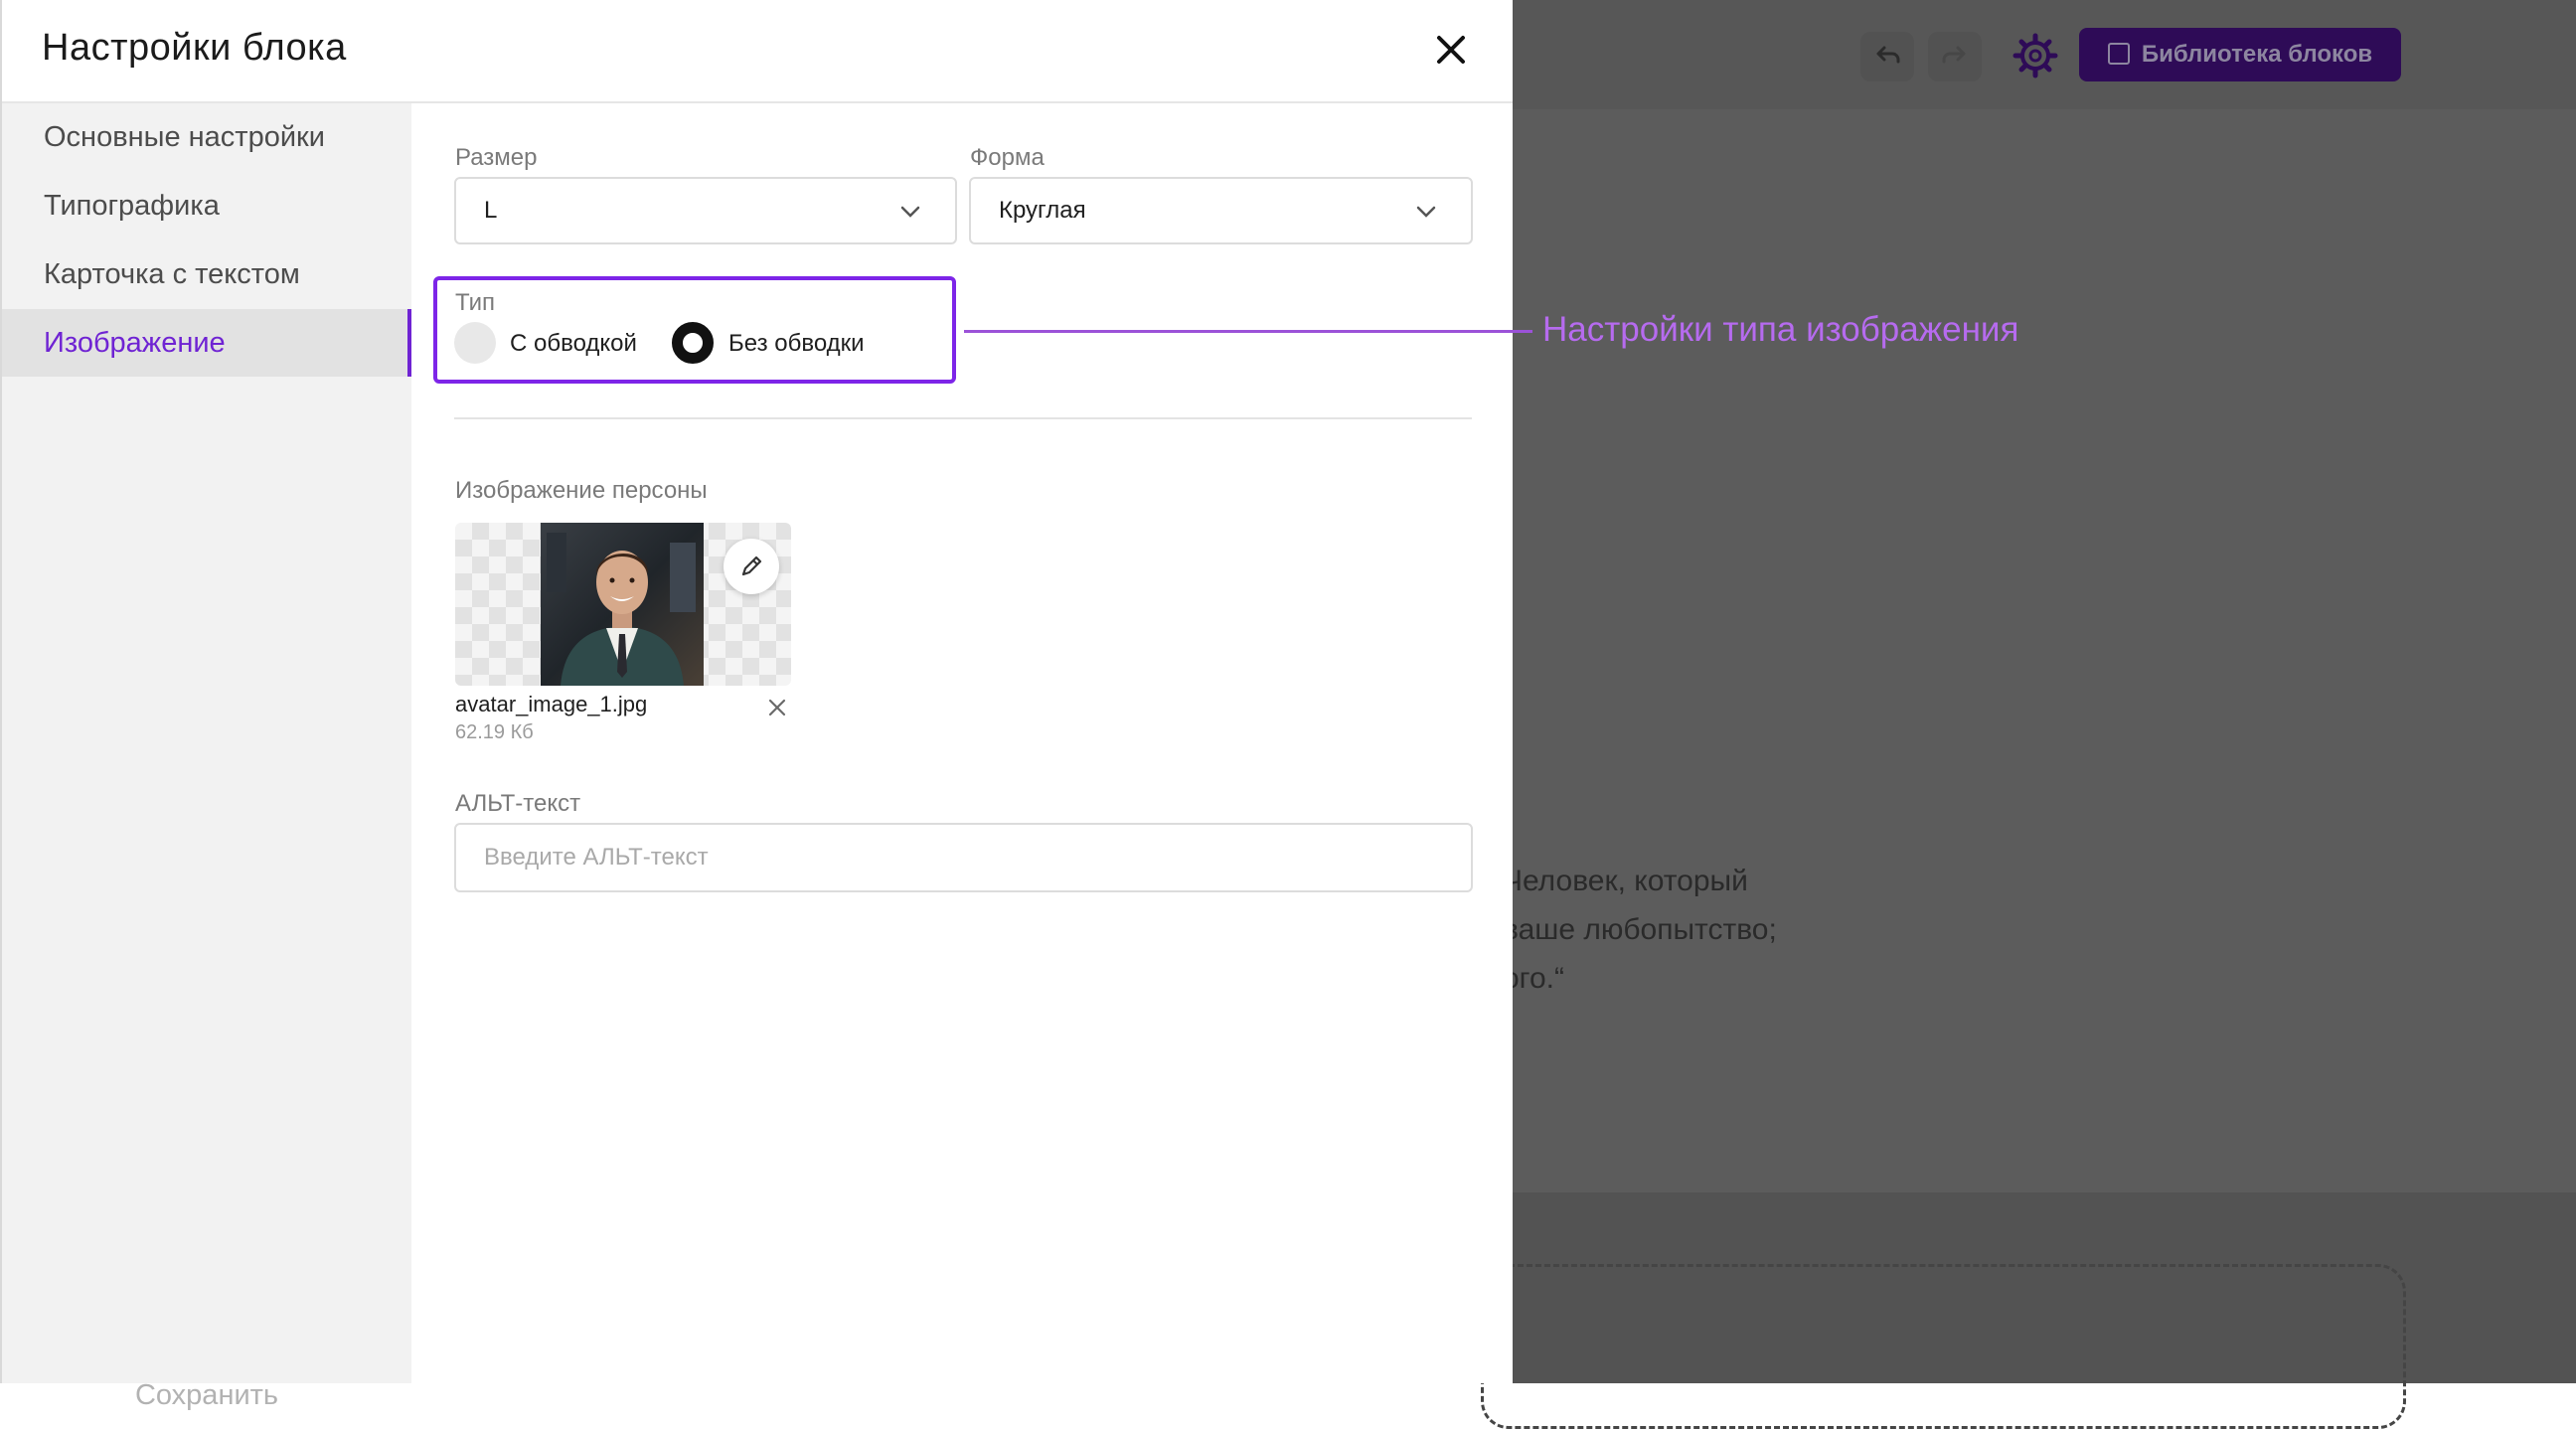 This screenshot has width=2576, height=1429. What do you see at coordinates (1007, 158) in the screenshot?
I see `shape-label: Форма` at bounding box center [1007, 158].